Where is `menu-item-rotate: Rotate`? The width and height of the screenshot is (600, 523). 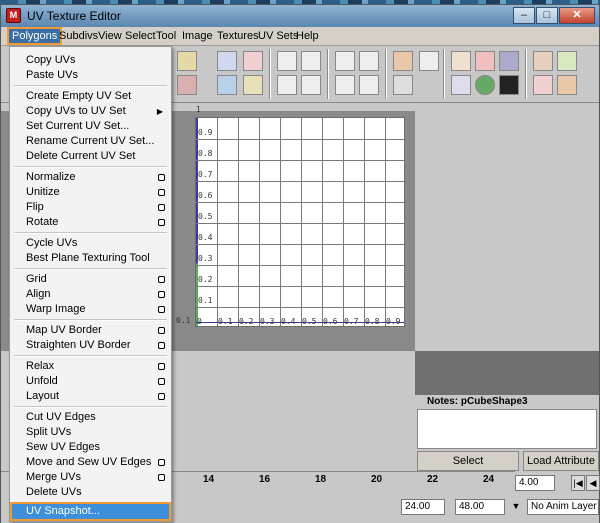
menu-item-rotate: Rotate is located at coordinates (90, 222).